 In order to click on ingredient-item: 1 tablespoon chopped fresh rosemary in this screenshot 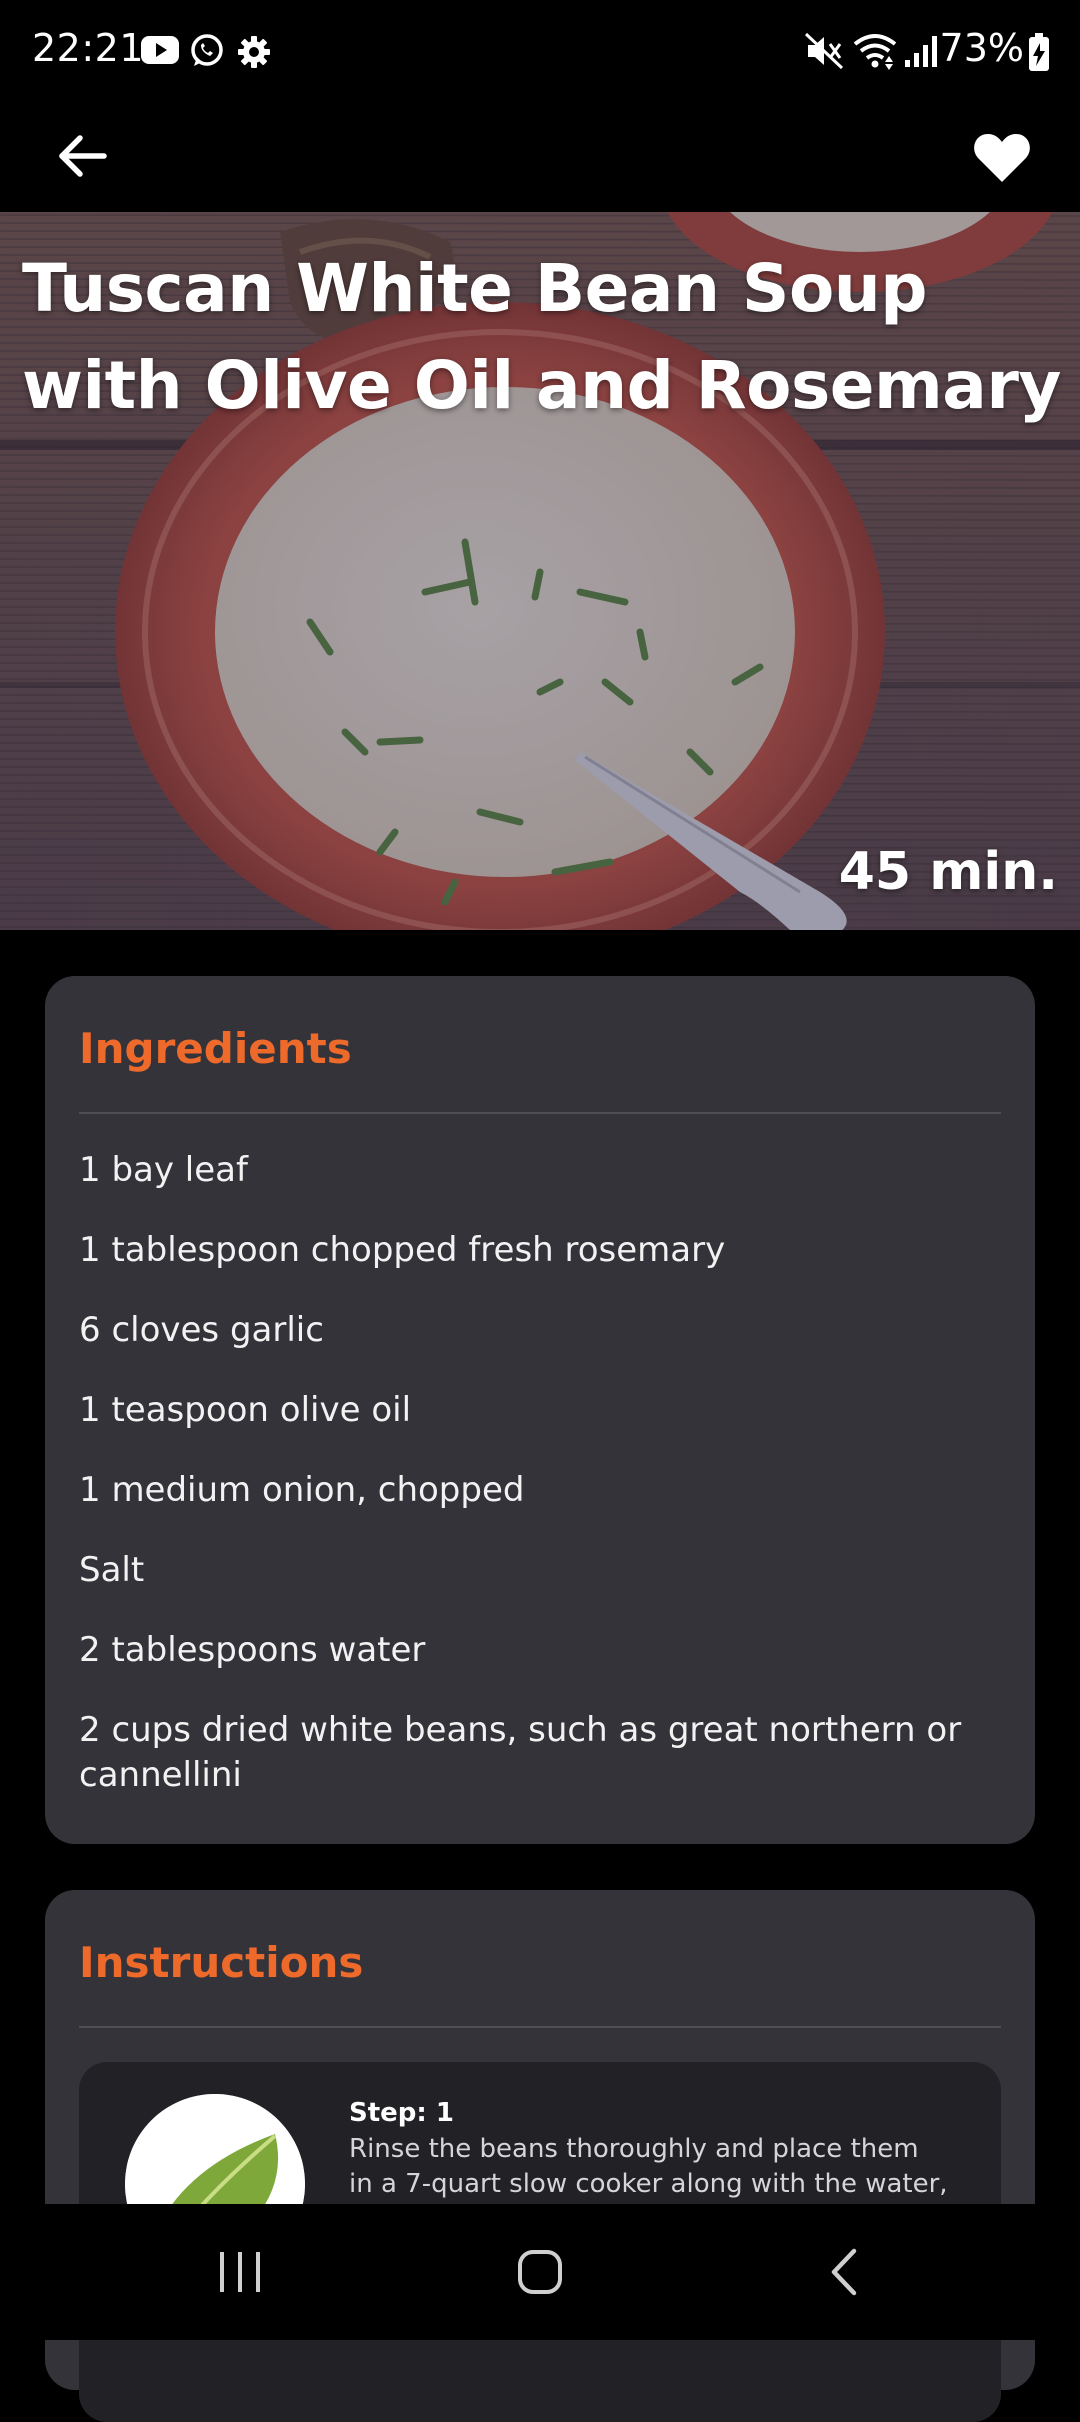, I will do `click(402, 1250)`.